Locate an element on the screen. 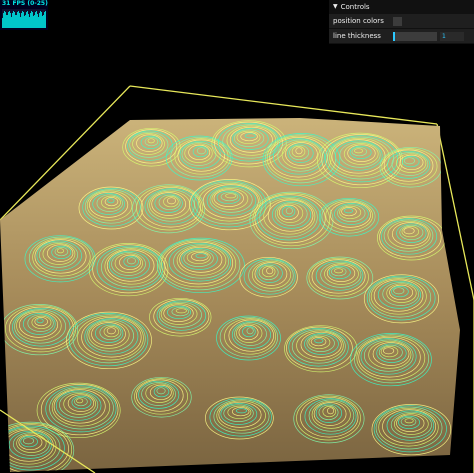 The width and height of the screenshot is (474, 473). controls-title: Controls is located at coordinates (355, 6).